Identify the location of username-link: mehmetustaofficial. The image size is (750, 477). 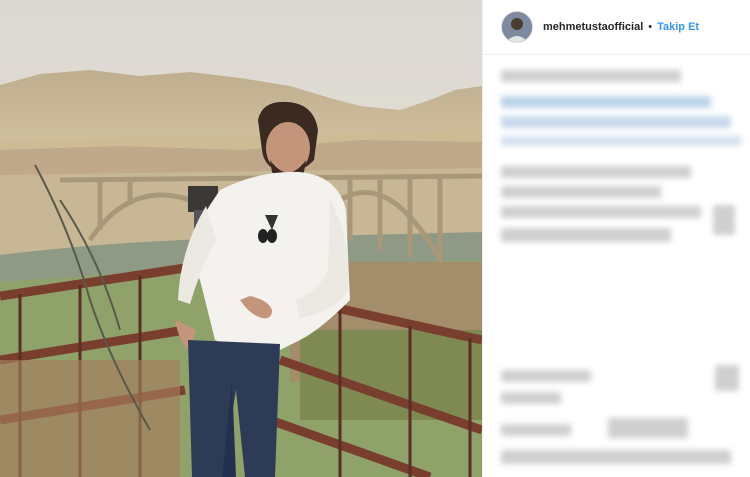
(593, 27).